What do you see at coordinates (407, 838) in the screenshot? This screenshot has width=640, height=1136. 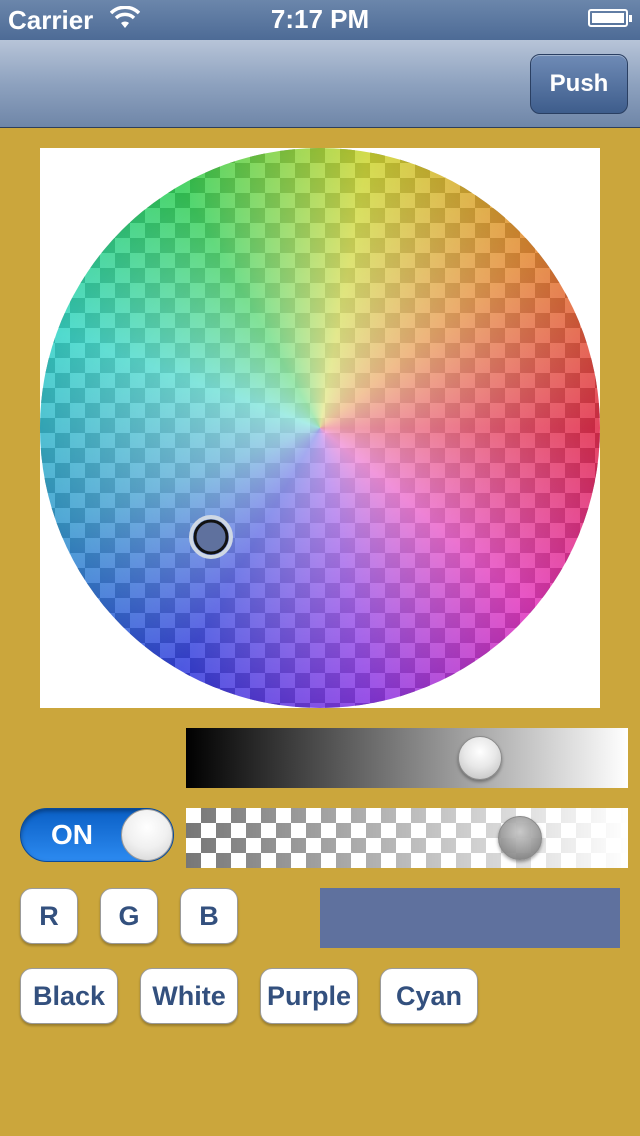 I see `alpha-slider` at bounding box center [407, 838].